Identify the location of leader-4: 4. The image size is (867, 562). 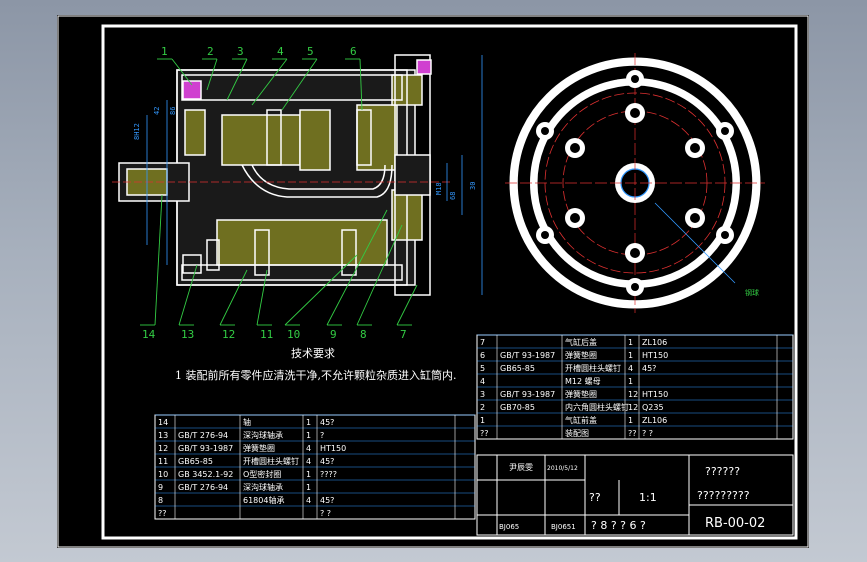
(280, 51).